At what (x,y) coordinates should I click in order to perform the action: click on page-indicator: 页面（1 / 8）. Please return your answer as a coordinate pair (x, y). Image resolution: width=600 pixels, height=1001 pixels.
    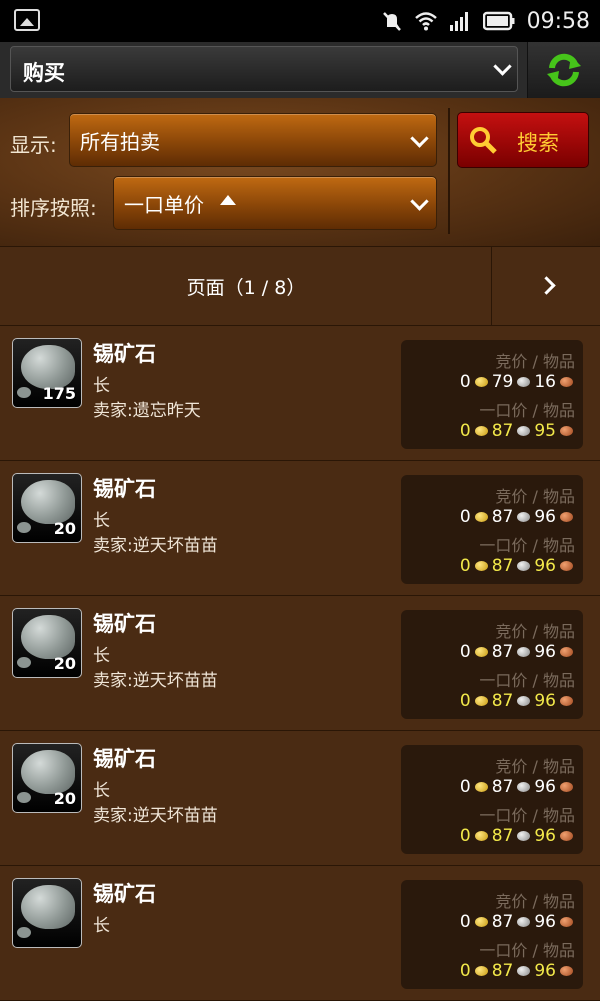
    Looking at the image, I should click on (246, 288).